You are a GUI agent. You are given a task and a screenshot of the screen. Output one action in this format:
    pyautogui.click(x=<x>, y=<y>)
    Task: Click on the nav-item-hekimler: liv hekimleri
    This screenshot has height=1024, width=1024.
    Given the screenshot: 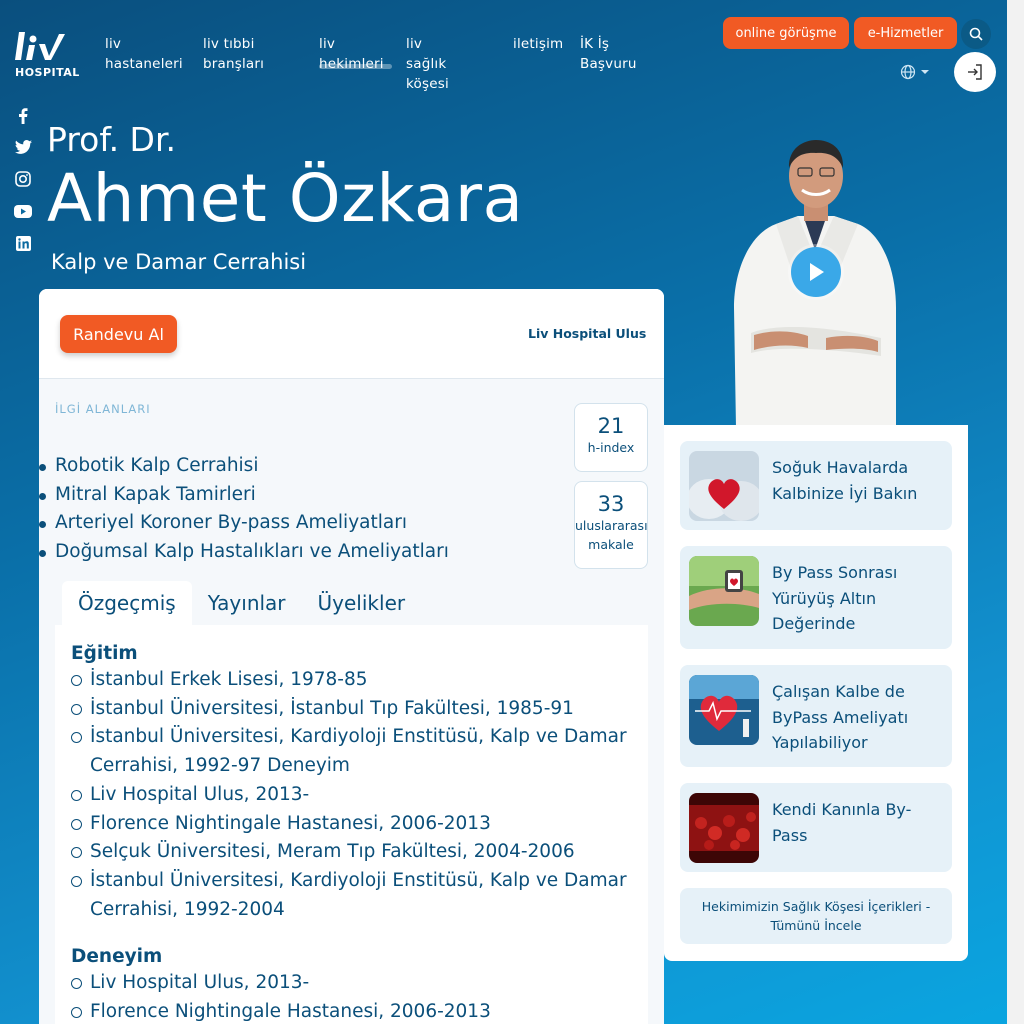 What is the action you would take?
    pyautogui.click(x=355, y=54)
    